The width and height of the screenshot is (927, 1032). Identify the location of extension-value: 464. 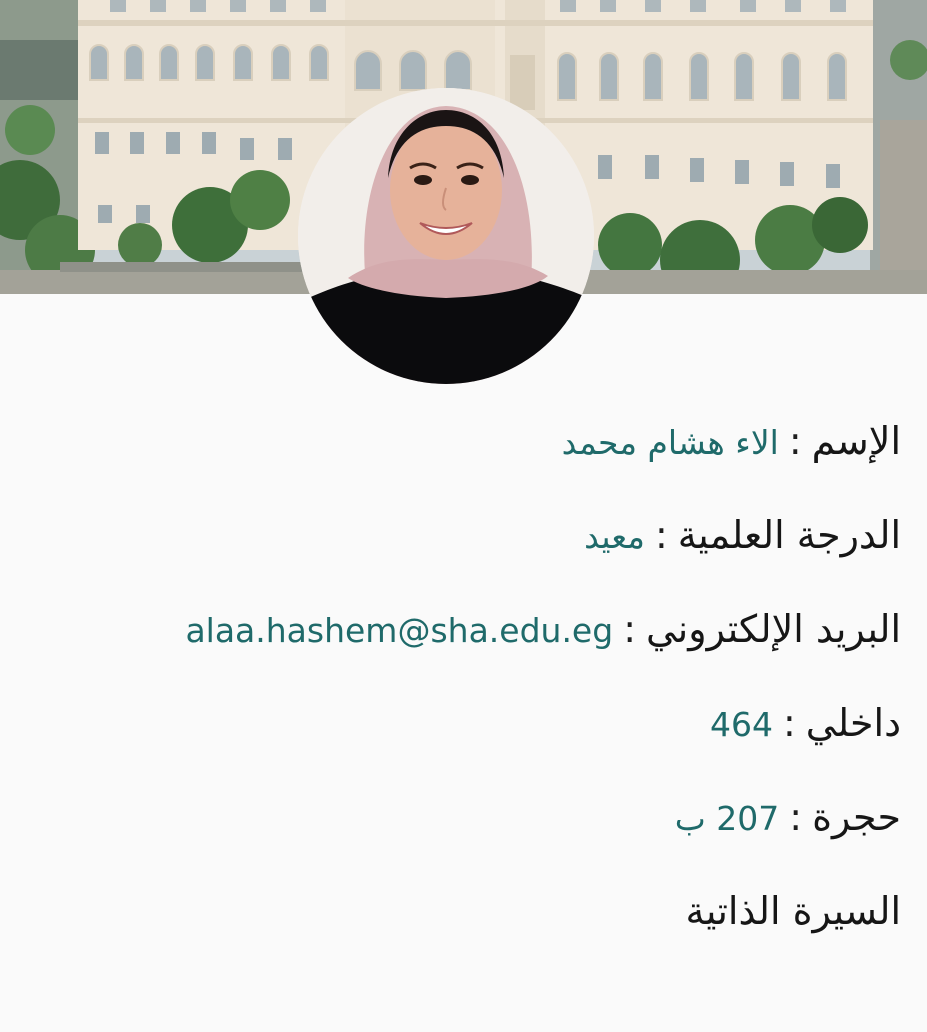
(741, 724).